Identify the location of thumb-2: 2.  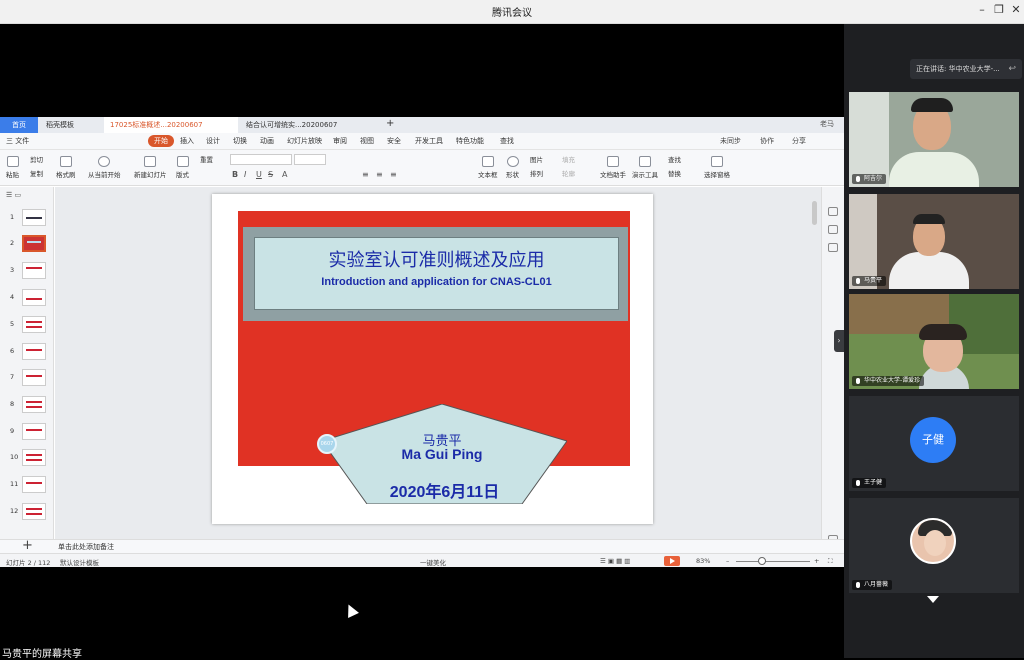
(28, 245).